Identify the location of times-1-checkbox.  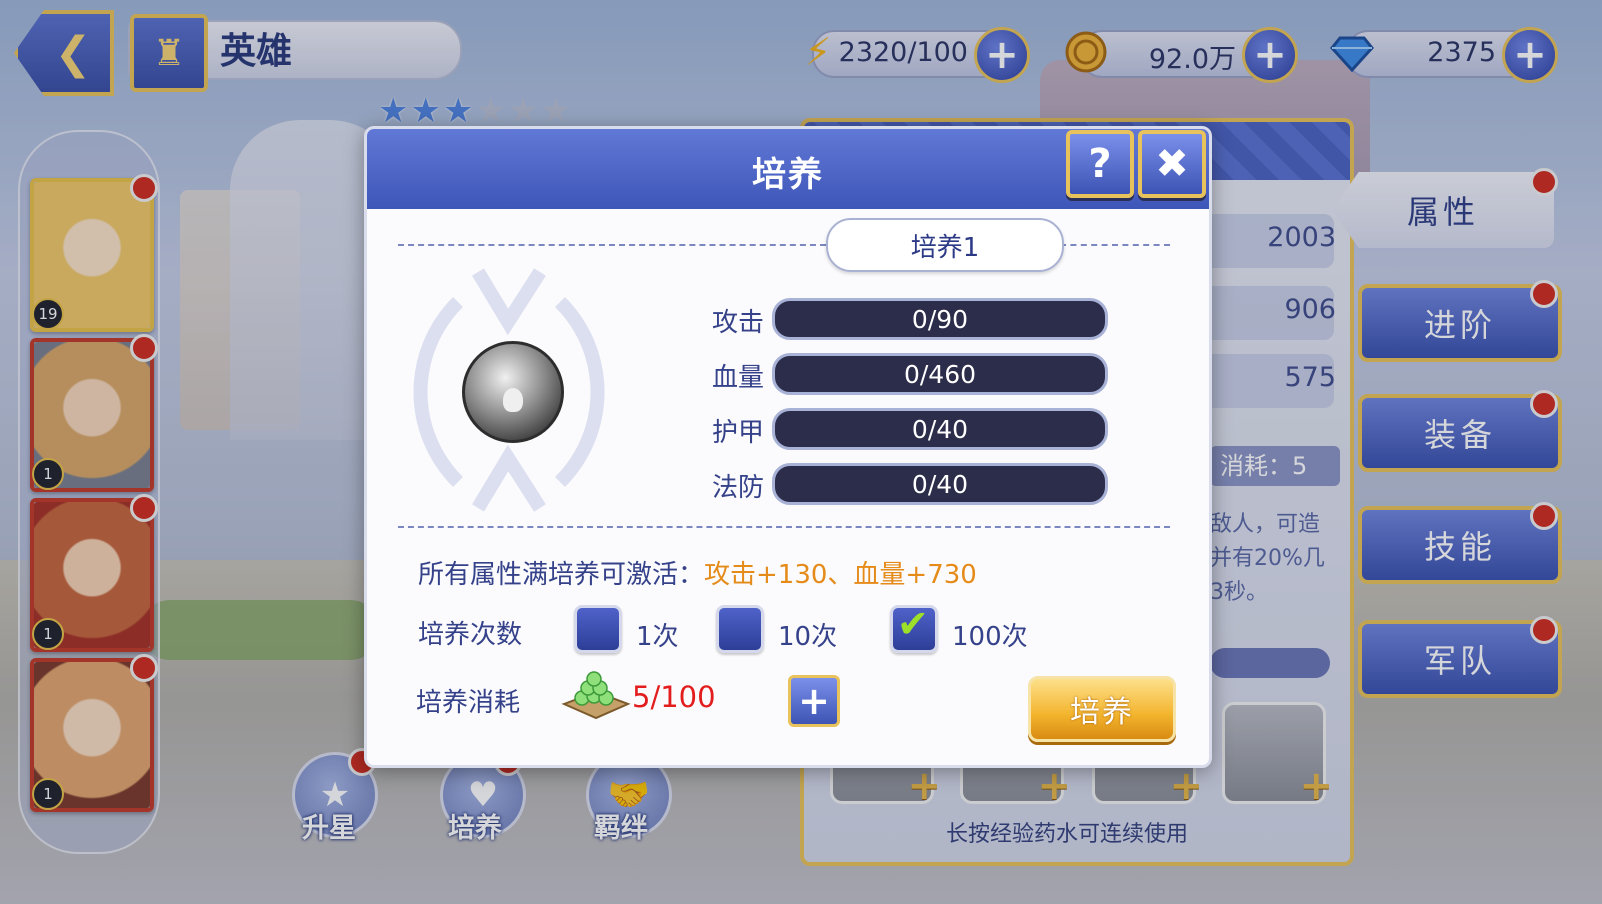
(598, 629).